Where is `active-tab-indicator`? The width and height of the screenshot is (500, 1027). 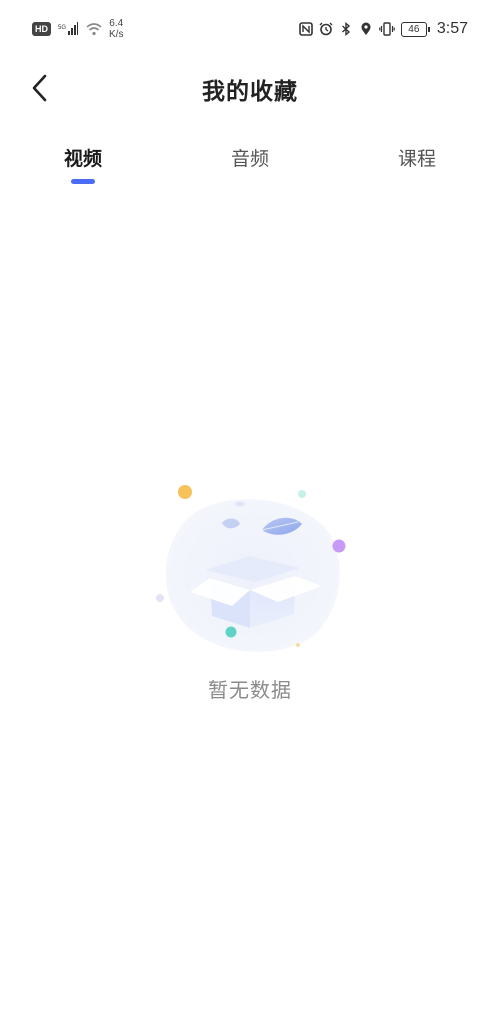
active-tab-indicator is located at coordinates (83, 181).